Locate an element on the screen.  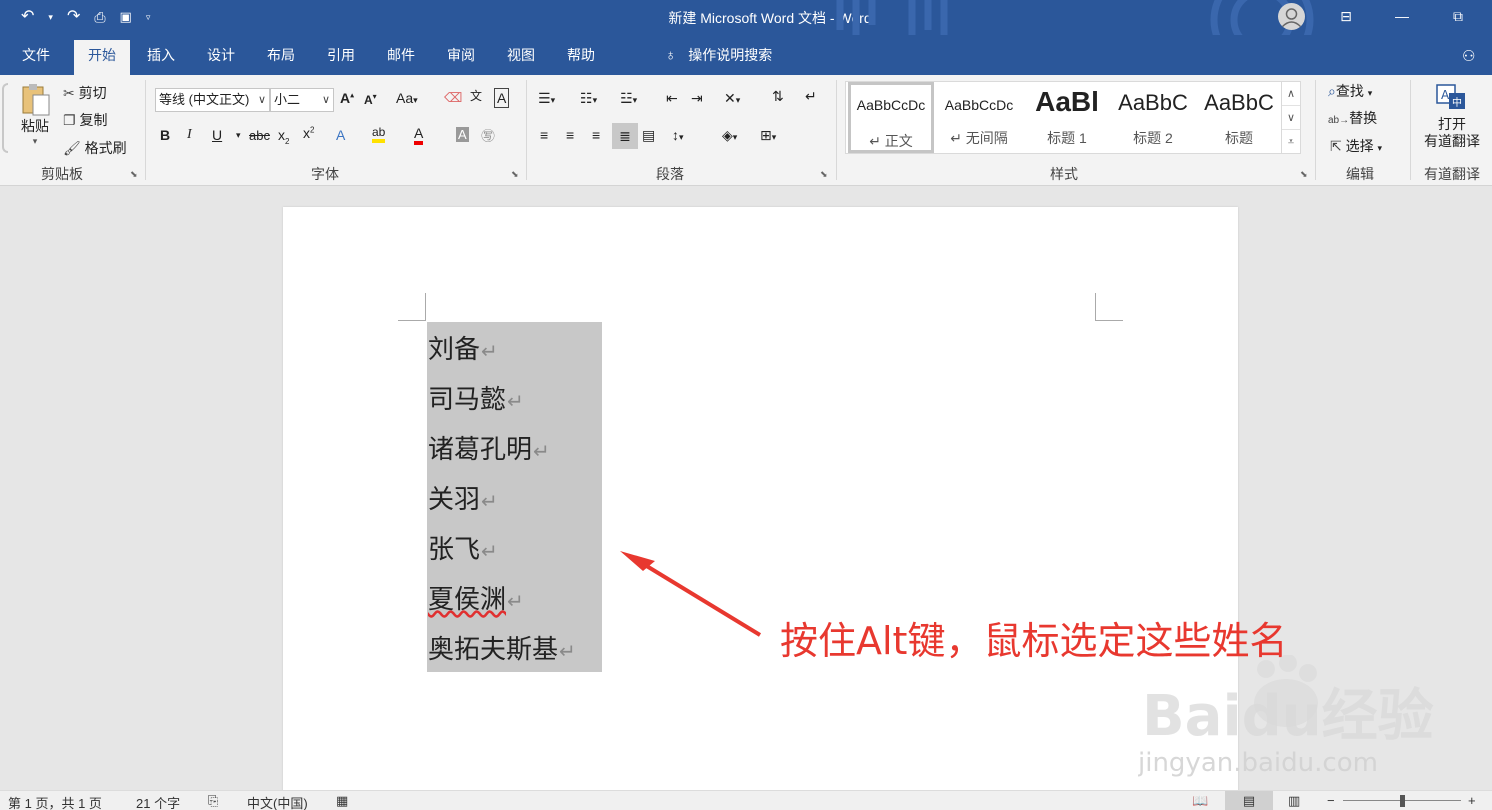
character-border-icon: A is located at coordinates (502, 98).